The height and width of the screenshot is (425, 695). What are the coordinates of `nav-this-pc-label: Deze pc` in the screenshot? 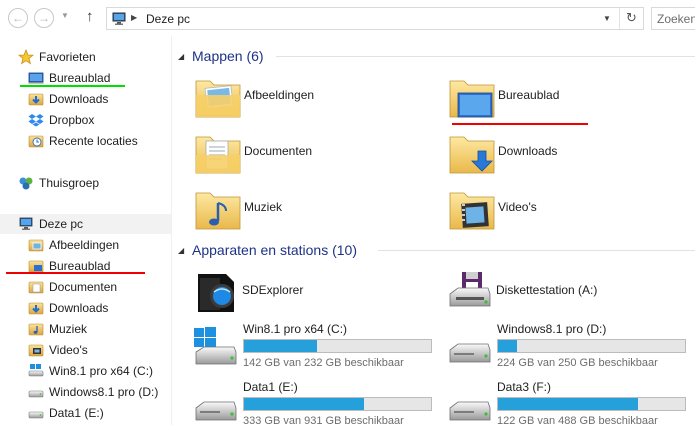 It's located at (61, 224).